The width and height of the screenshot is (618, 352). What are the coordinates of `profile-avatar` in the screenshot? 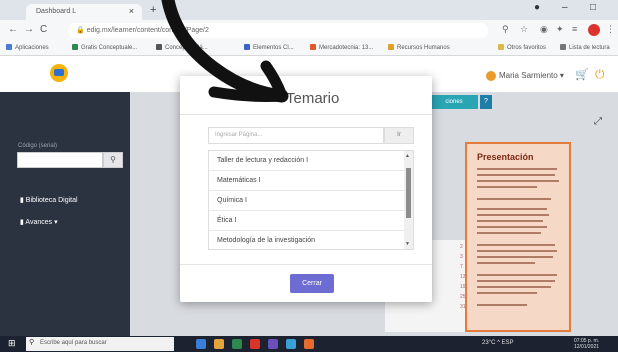 It's located at (594, 30).